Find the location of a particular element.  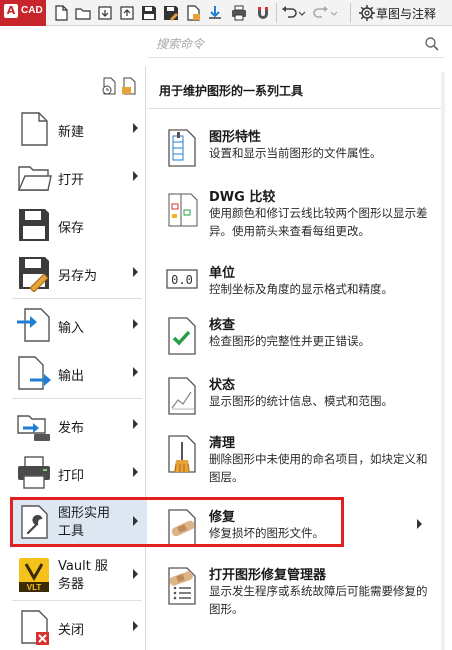

menu-item-import: 输入 is located at coordinates (77, 325).